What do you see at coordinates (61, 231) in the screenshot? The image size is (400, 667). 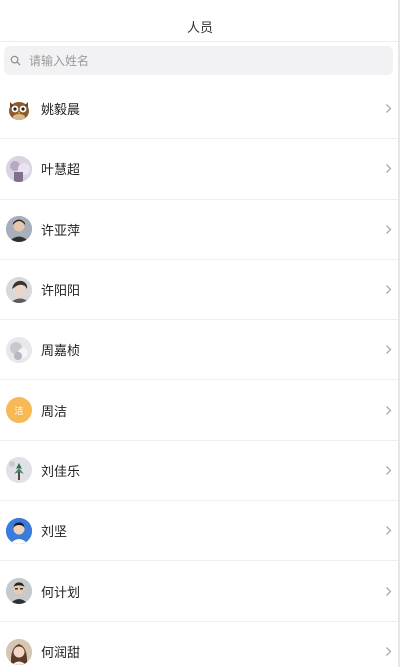 I see `person-name: 许亚萍` at bounding box center [61, 231].